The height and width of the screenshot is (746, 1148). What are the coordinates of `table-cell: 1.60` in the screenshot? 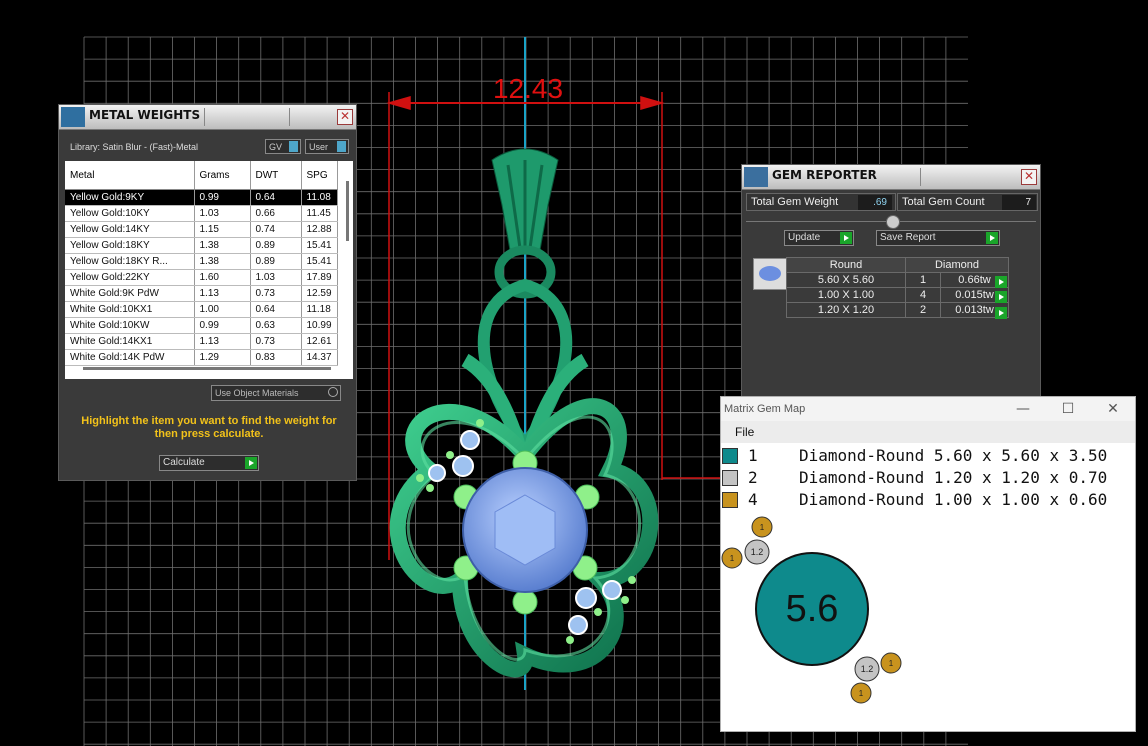 It's located at (222, 277).